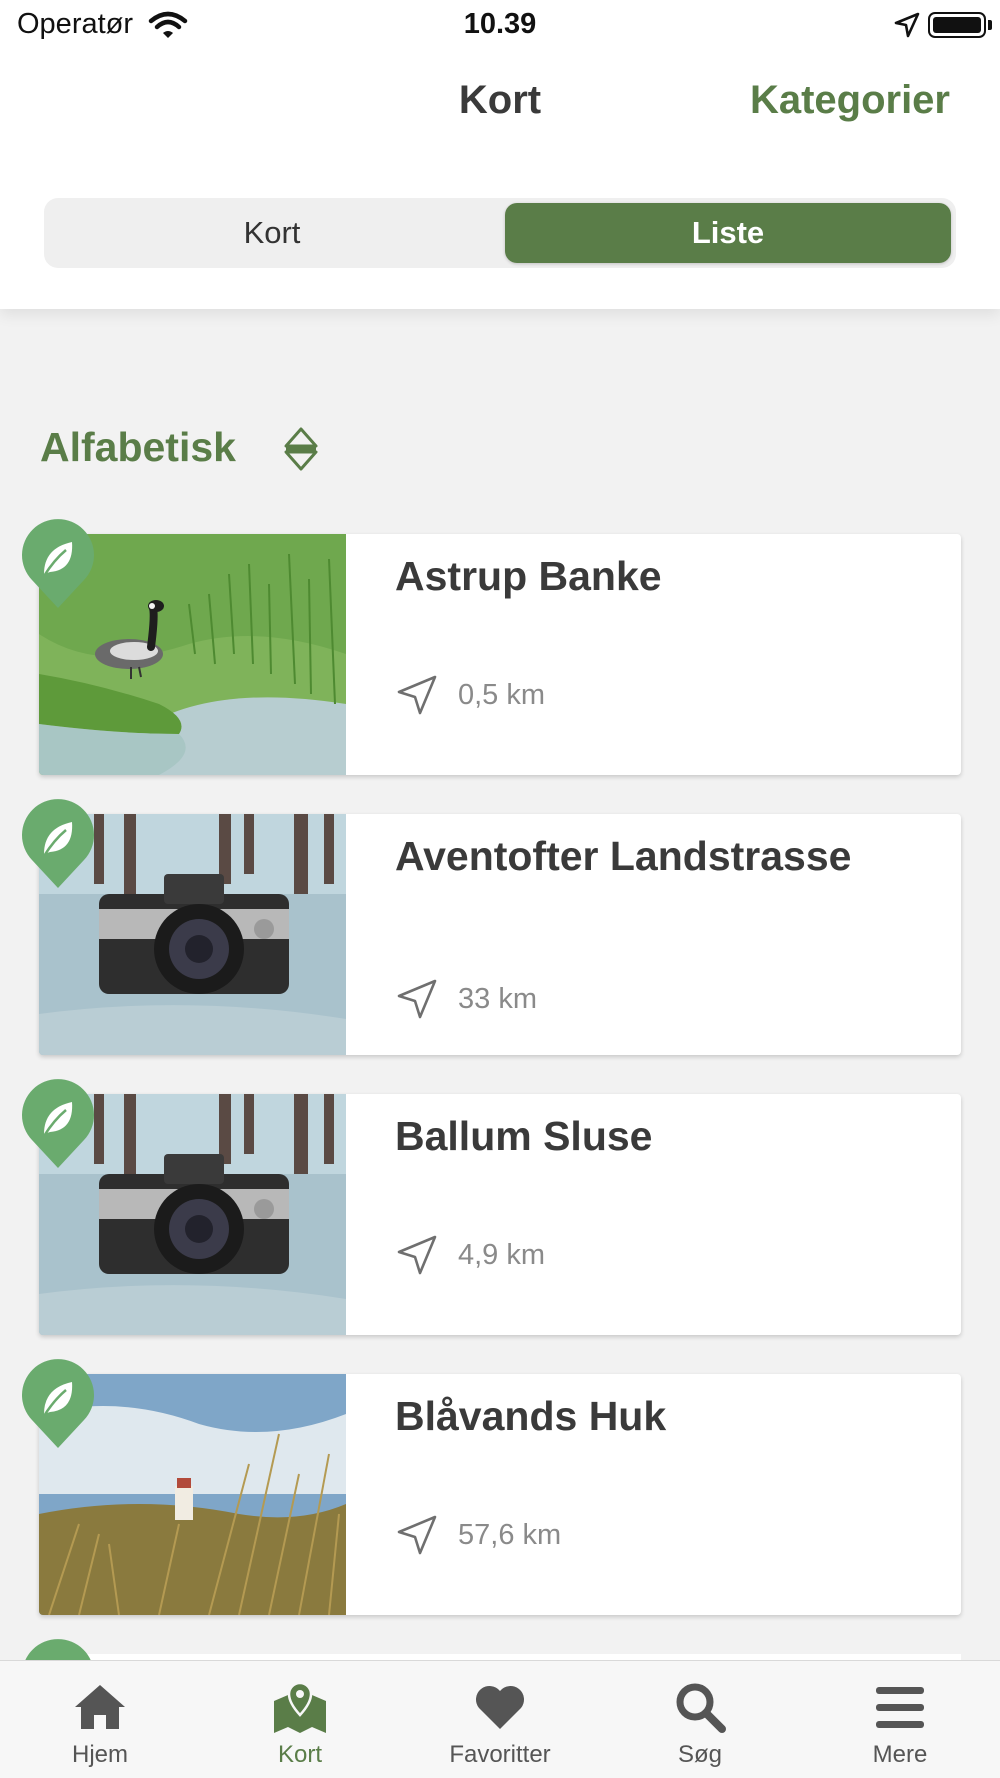 The width and height of the screenshot is (1000, 1778). Describe the element at coordinates (728, 233) in the screenshot. I see `segment-list: Liste` at that location.